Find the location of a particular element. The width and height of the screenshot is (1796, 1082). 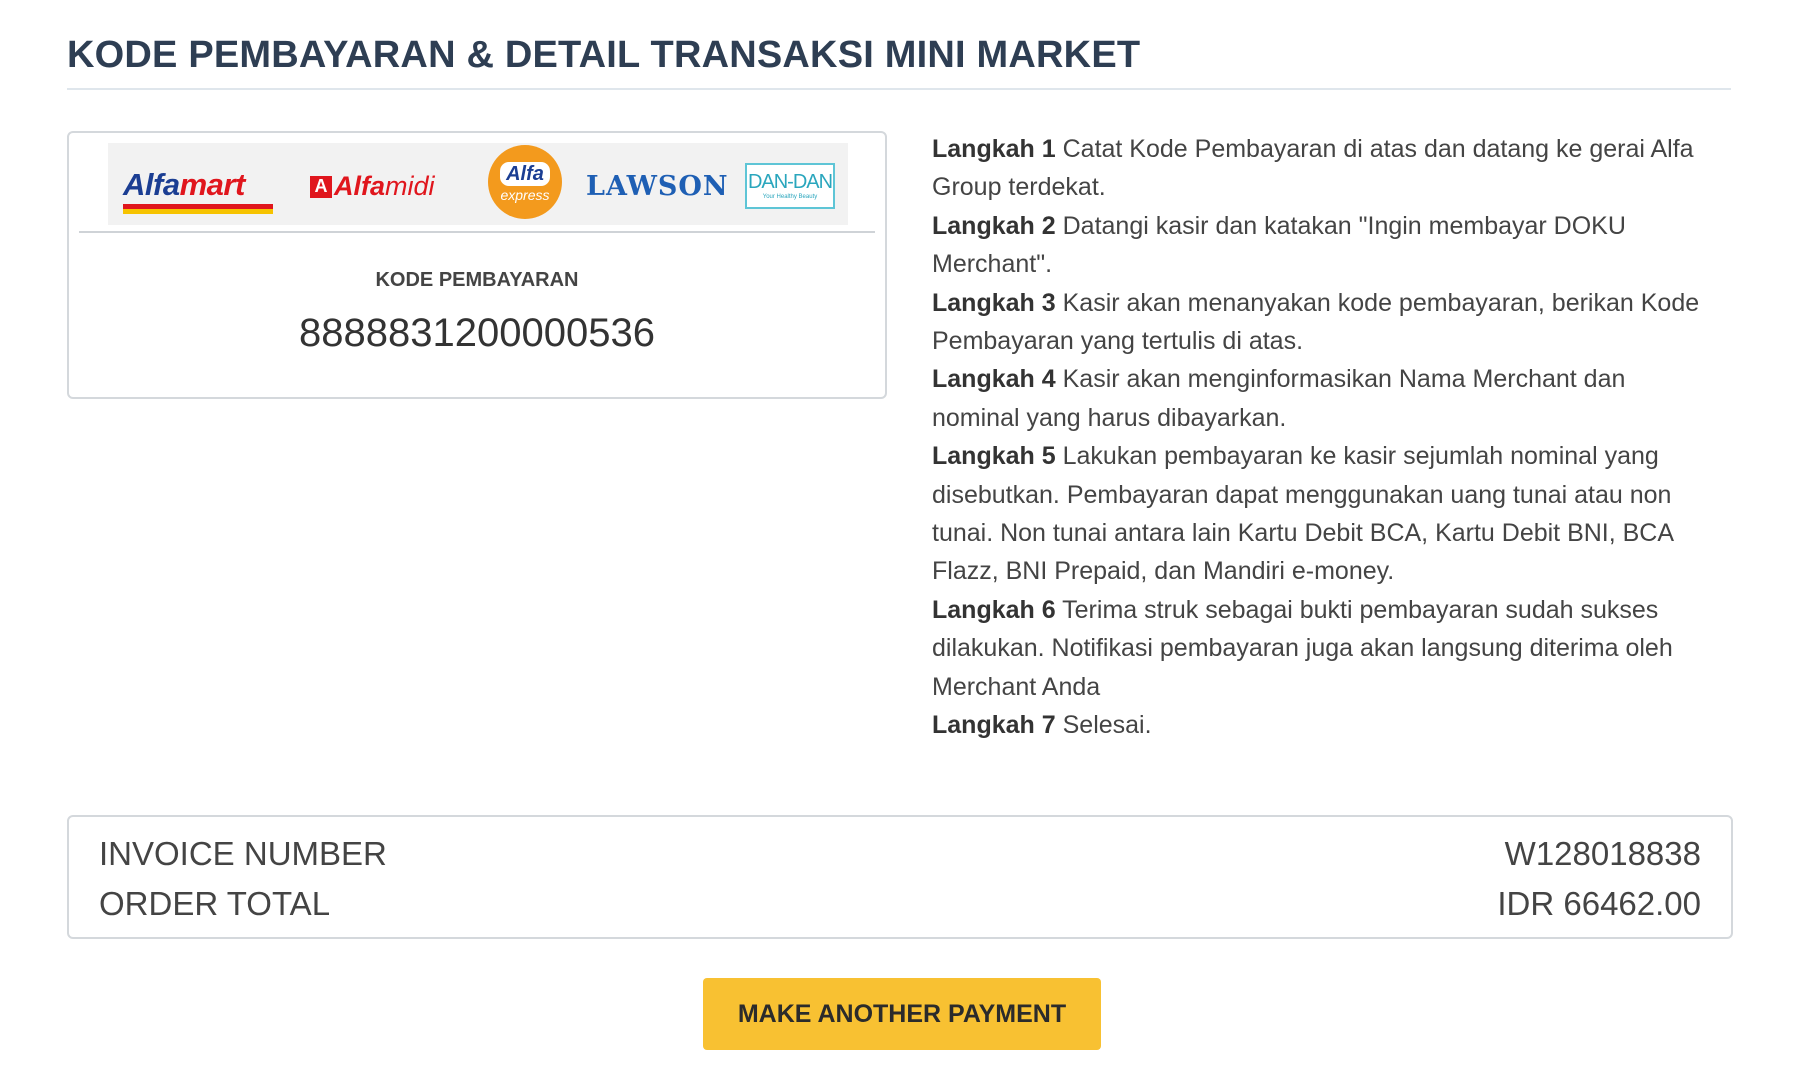

invoice-number-value: W128018838 is located at coordinates (1602, 853).